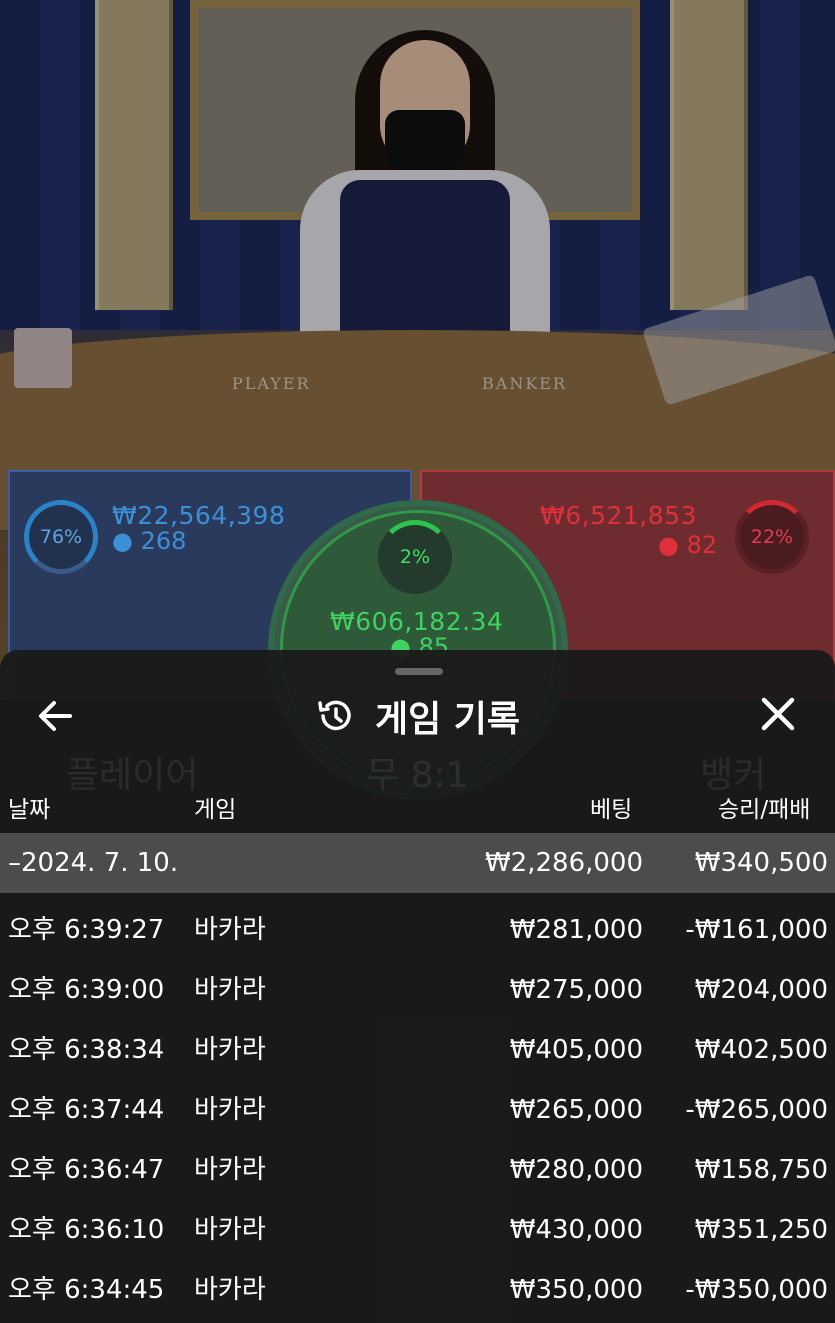 Image resolution: width=835 pixels, height=1323 pixels. Describe the element at coordinates (417, 1110) in the screenshot. I see `history-row: 오후 6:37:44 바카라 ₩265,000 -₩265,000` at that location.